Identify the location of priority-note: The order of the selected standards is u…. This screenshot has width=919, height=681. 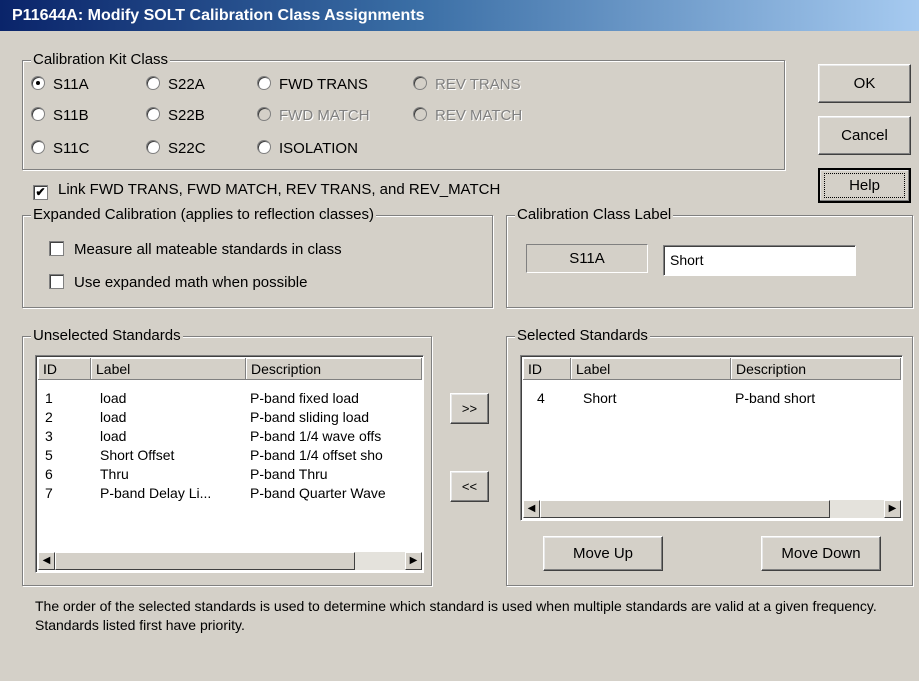
(456, 615).